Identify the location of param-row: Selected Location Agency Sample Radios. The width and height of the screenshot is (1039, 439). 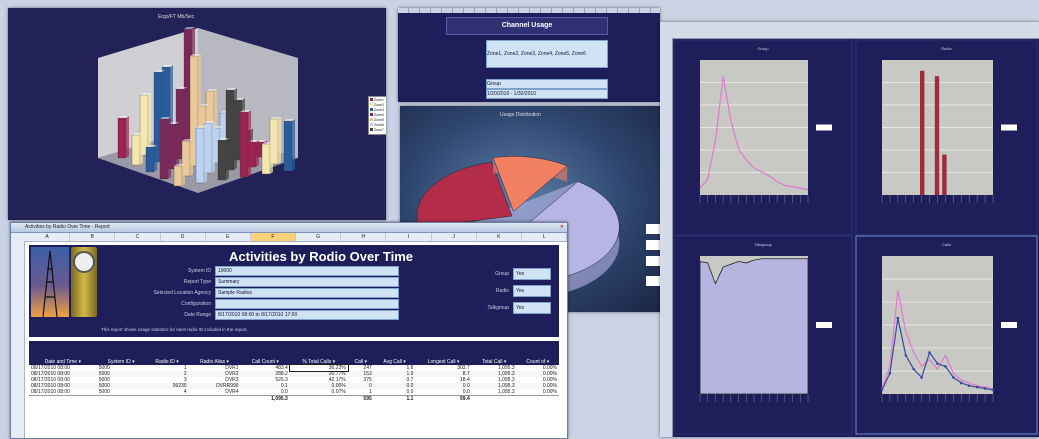
(251, 292).